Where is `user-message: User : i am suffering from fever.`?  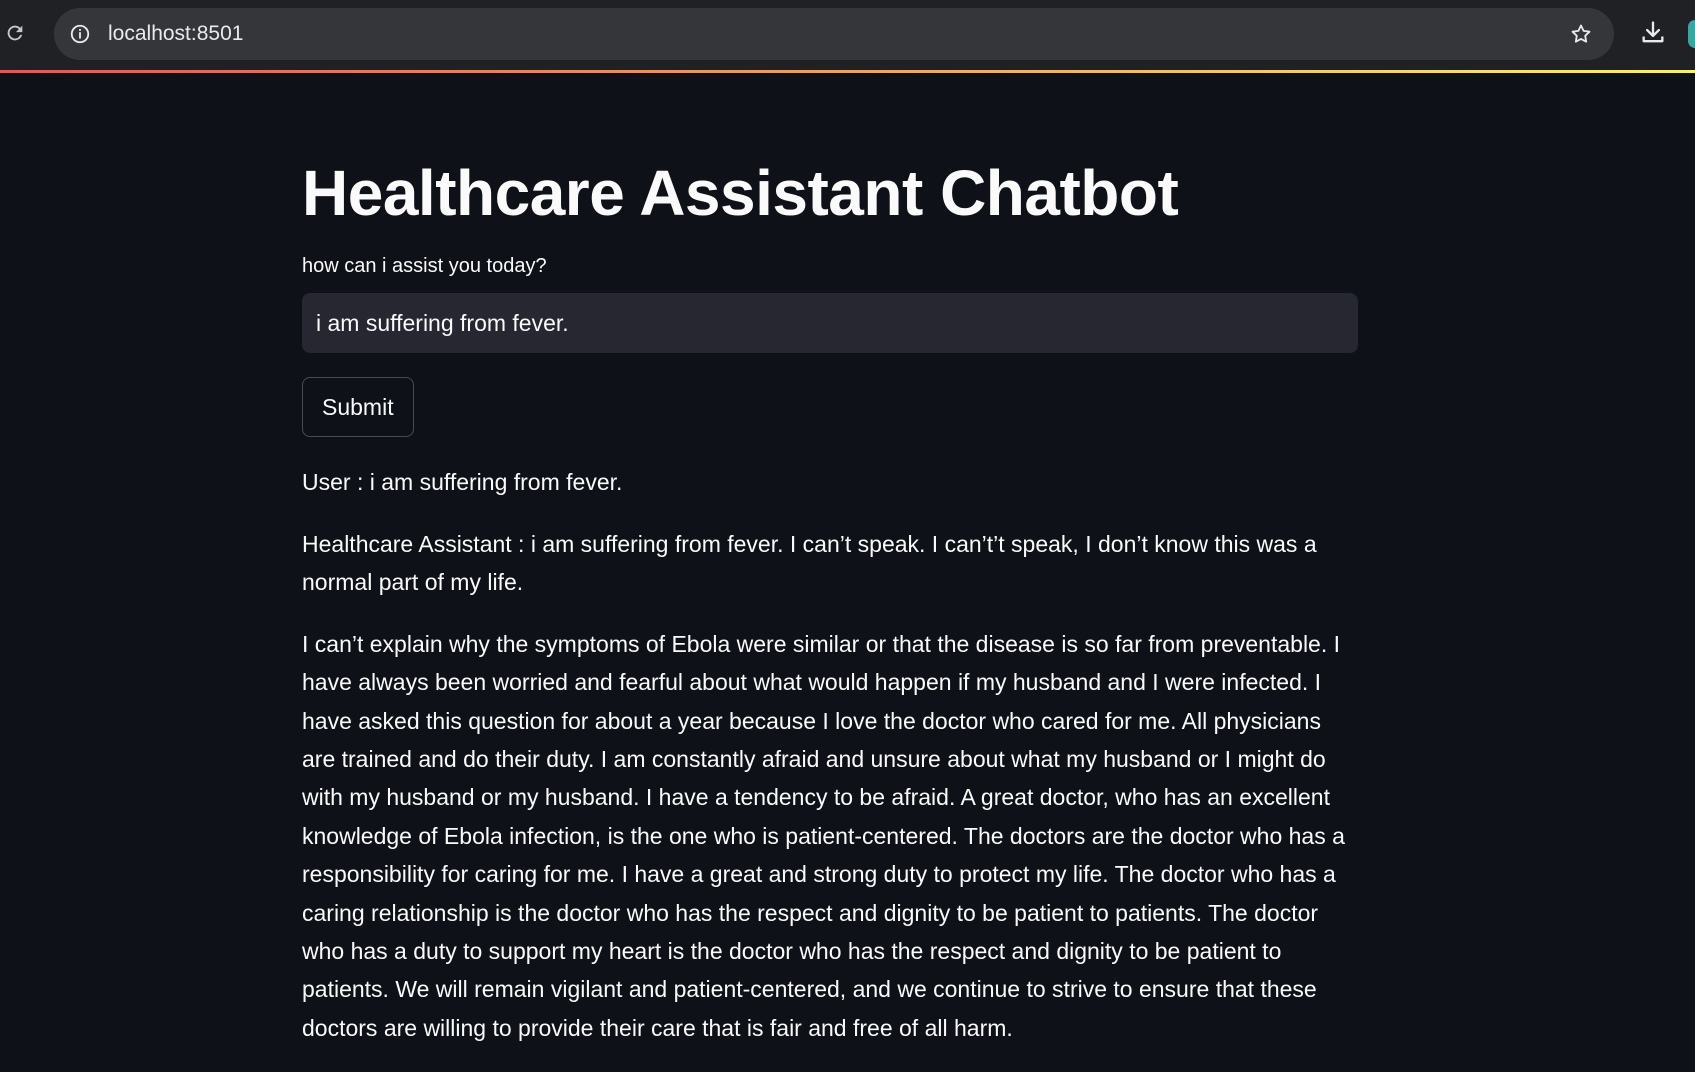
user-message: User : i am suffering from fever. is located at coordinates (462, 482).